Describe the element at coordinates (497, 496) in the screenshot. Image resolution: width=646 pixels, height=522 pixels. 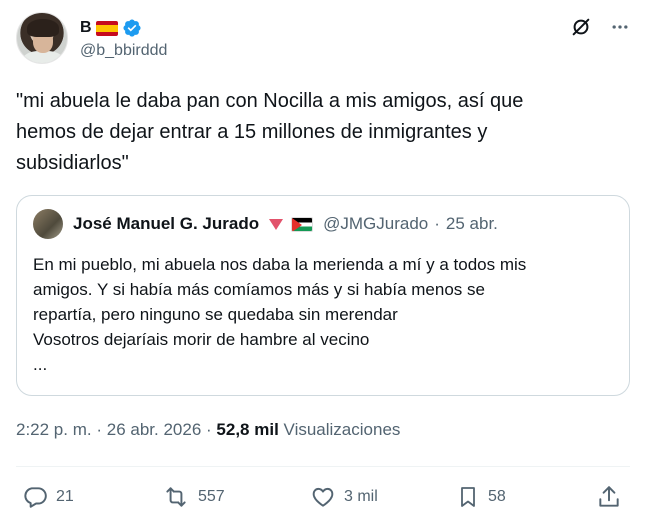
I see `bookmark-count: 58` at that location.